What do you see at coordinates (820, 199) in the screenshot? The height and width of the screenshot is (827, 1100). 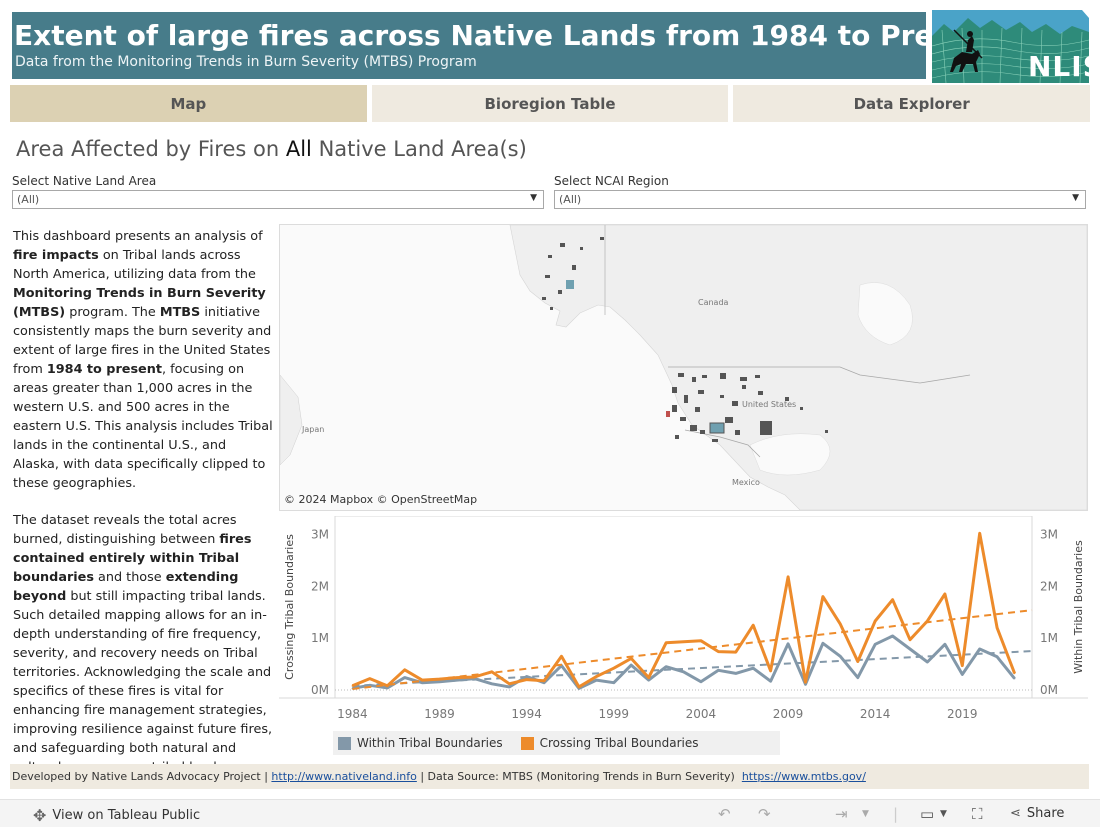 I see `ncai-region-select: (All) ▼` at bounding box center [820, 199].